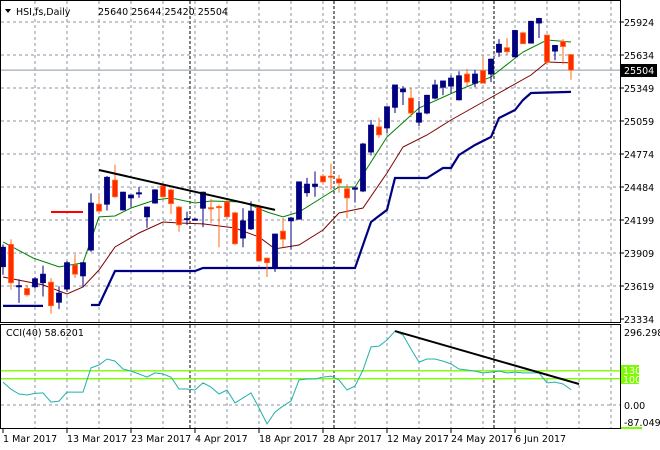 Image resolution: width=660 pixels, height=450 pixels. Describe the element at coordinates (642, 423) in the screenshot. I see `cci-axis-min: -87.0498` at that location.